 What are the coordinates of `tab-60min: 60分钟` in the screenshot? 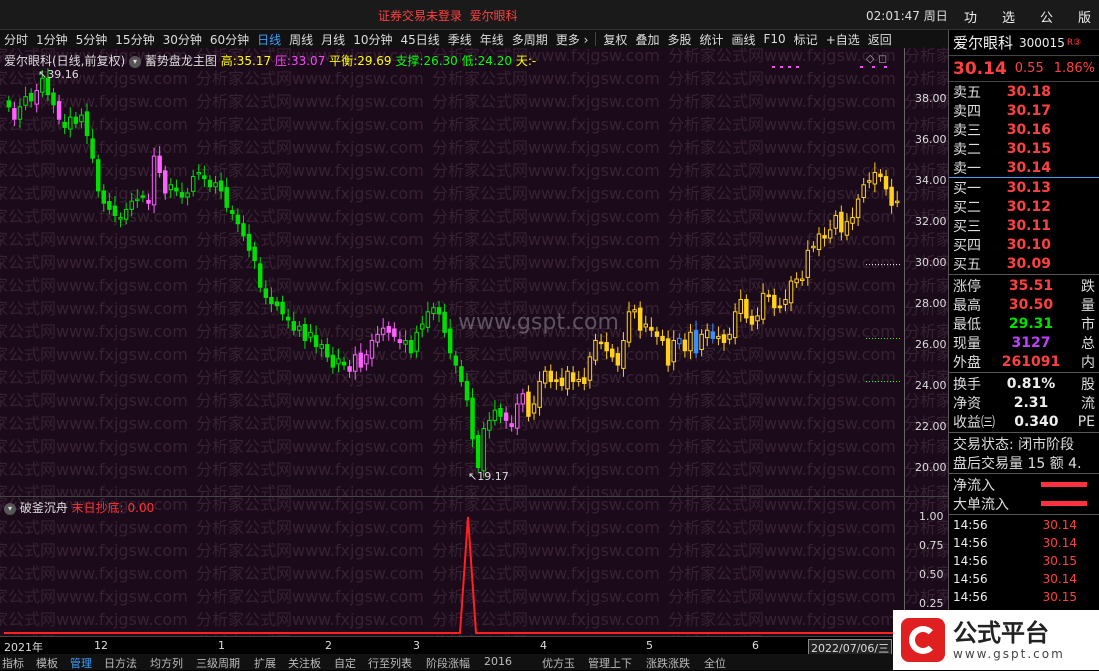 It's located at (229, 39).